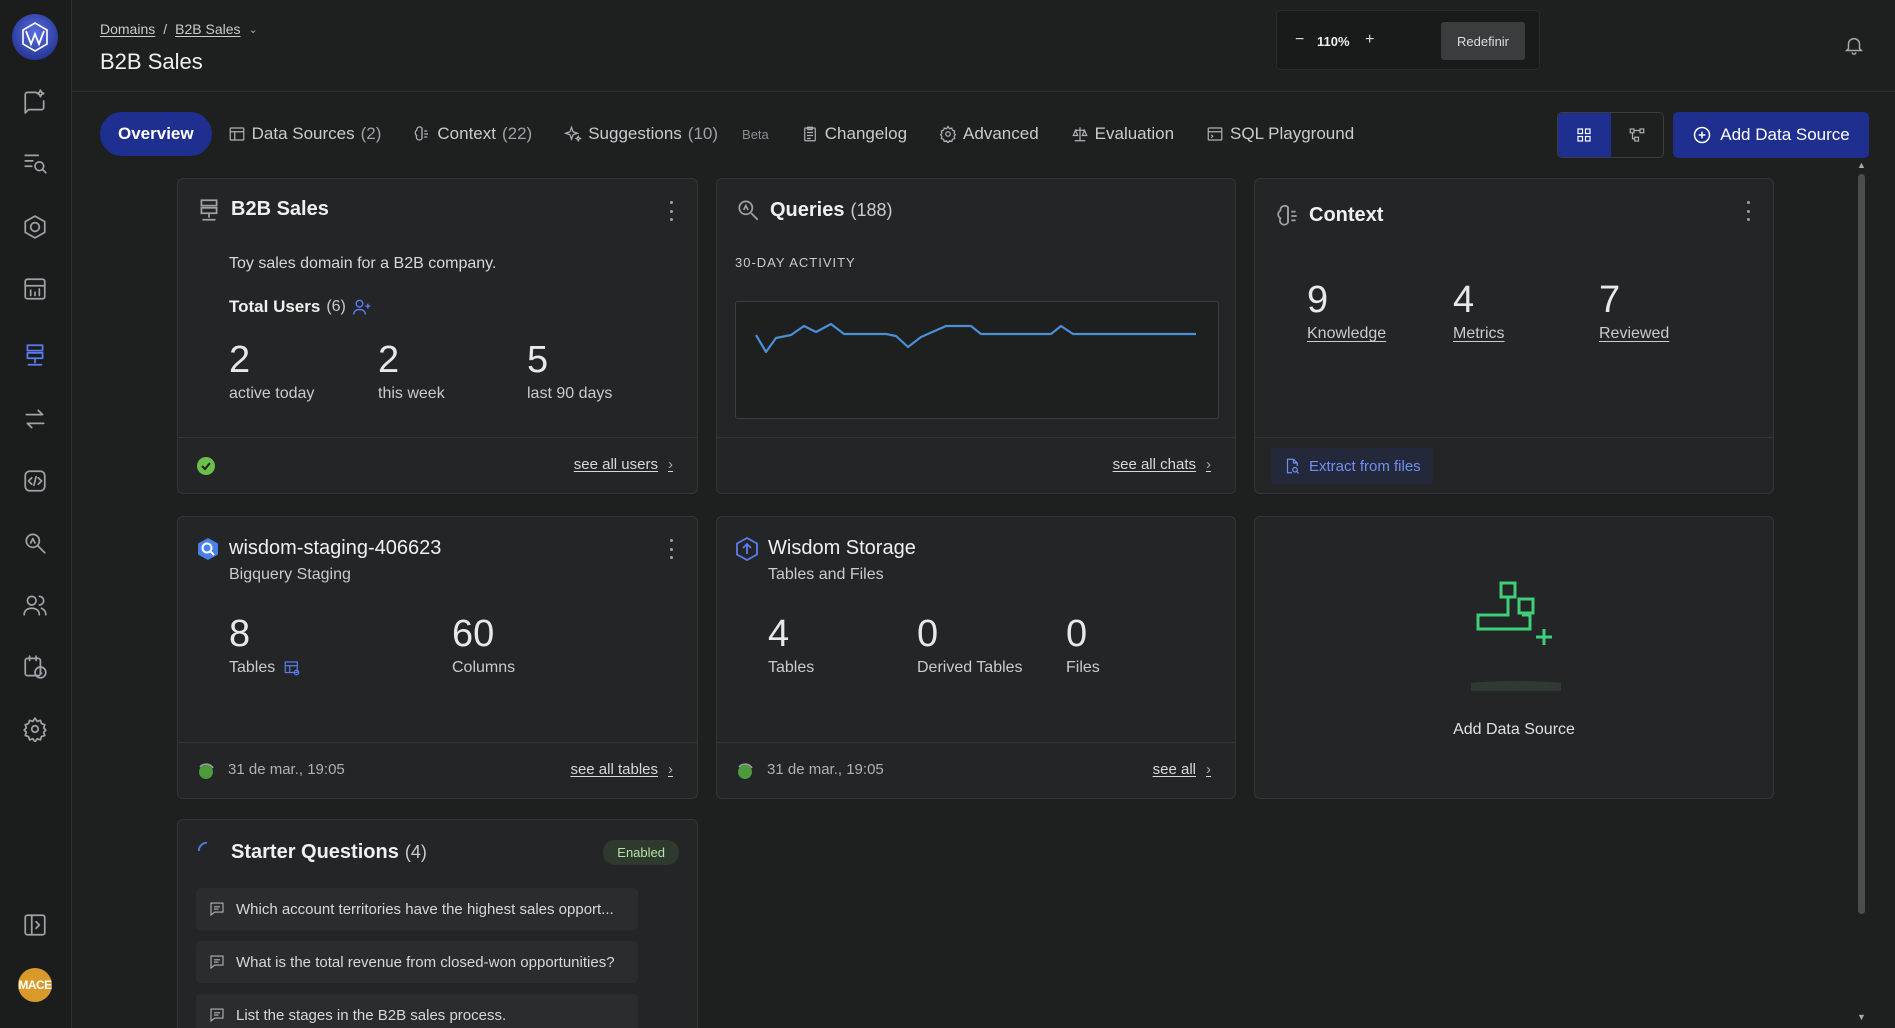 The height and width of the screenshot is (1028, 1895). What do you see at coordinates (641, 852) in the screenshot?
I see `enabled-badge: Enabled` at bounding box center [641, 852].